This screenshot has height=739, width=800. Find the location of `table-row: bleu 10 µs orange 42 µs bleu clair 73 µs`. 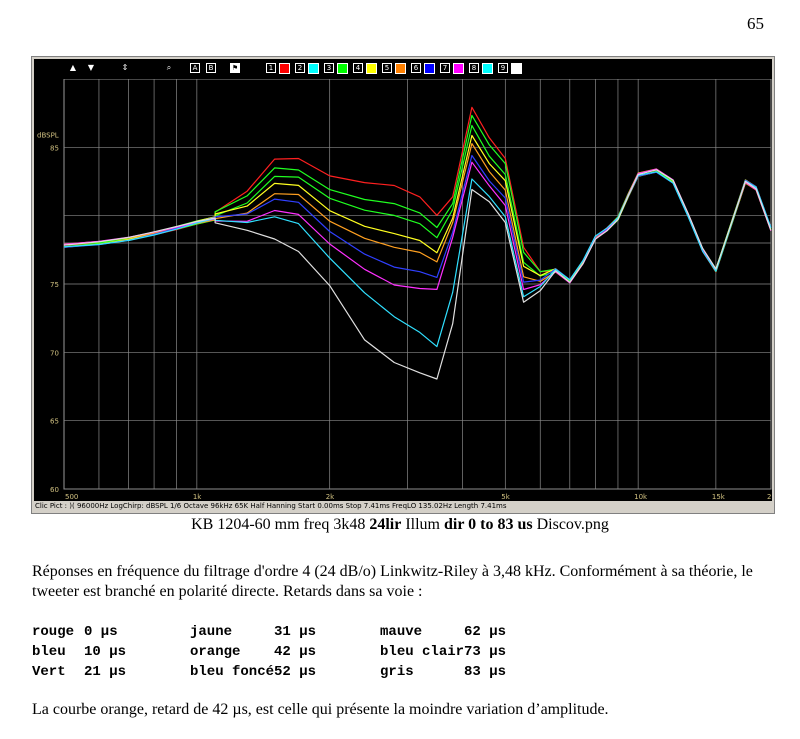

table-row: bleu 10 µs orange 42 µs bleu clair 73 µs is located at coordinates (291, 652).